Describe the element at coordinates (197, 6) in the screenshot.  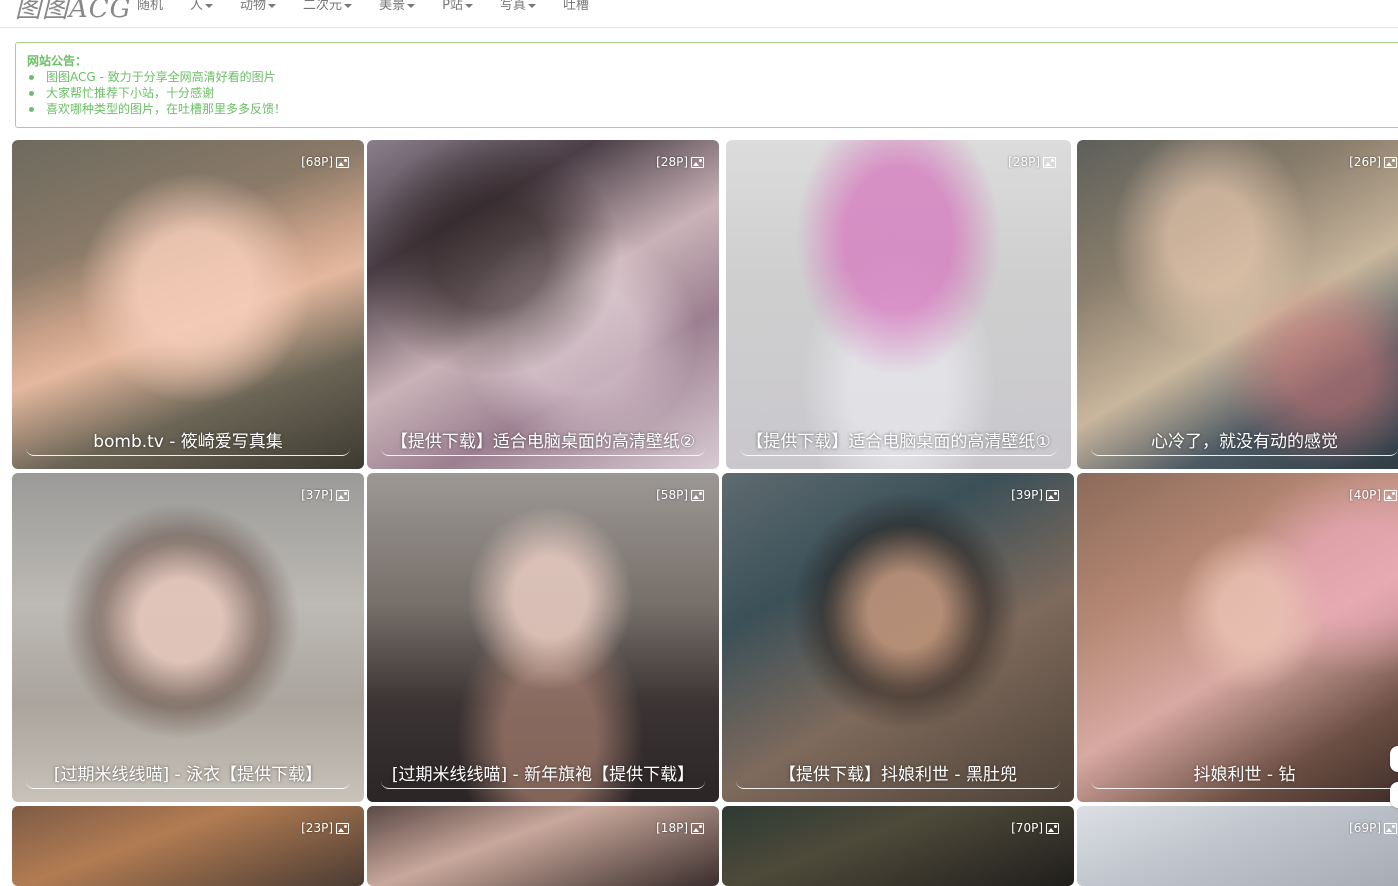
I see `nav-label: 人` at that location.